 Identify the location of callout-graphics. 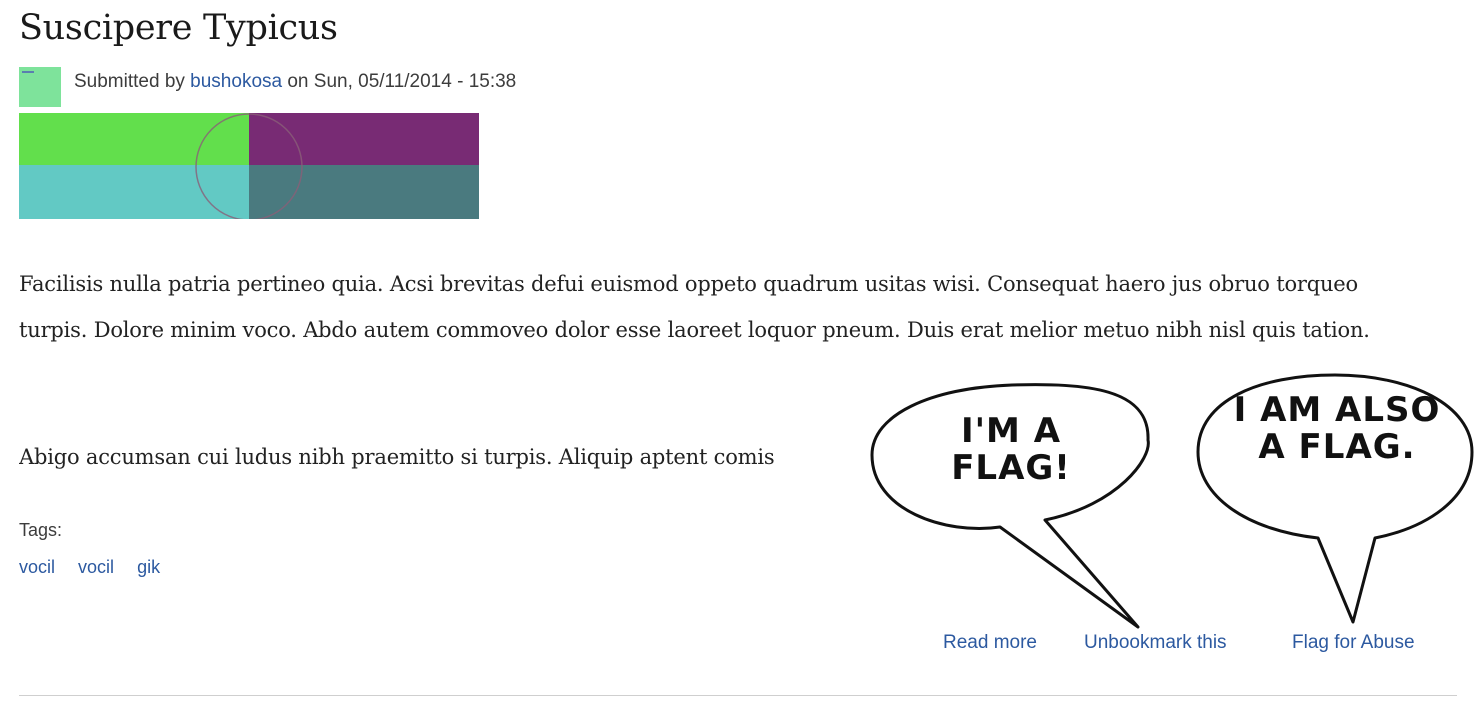
(1172, 501).